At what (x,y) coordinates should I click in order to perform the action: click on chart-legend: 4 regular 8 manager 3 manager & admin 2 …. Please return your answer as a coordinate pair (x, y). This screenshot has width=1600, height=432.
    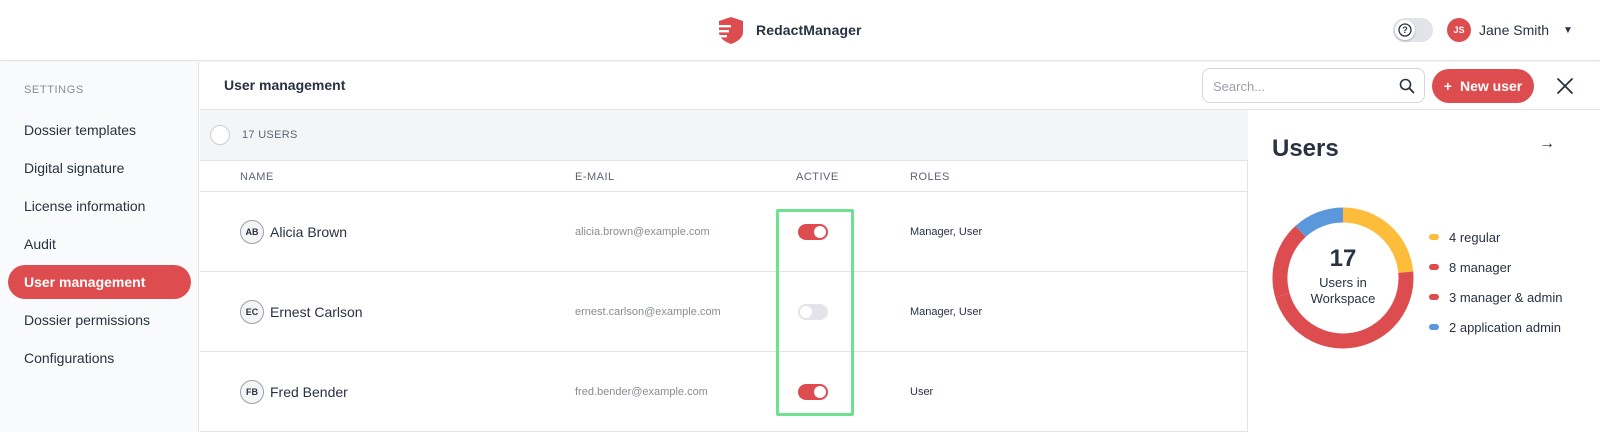
    Looking at the image, I should click on (1495, 282).